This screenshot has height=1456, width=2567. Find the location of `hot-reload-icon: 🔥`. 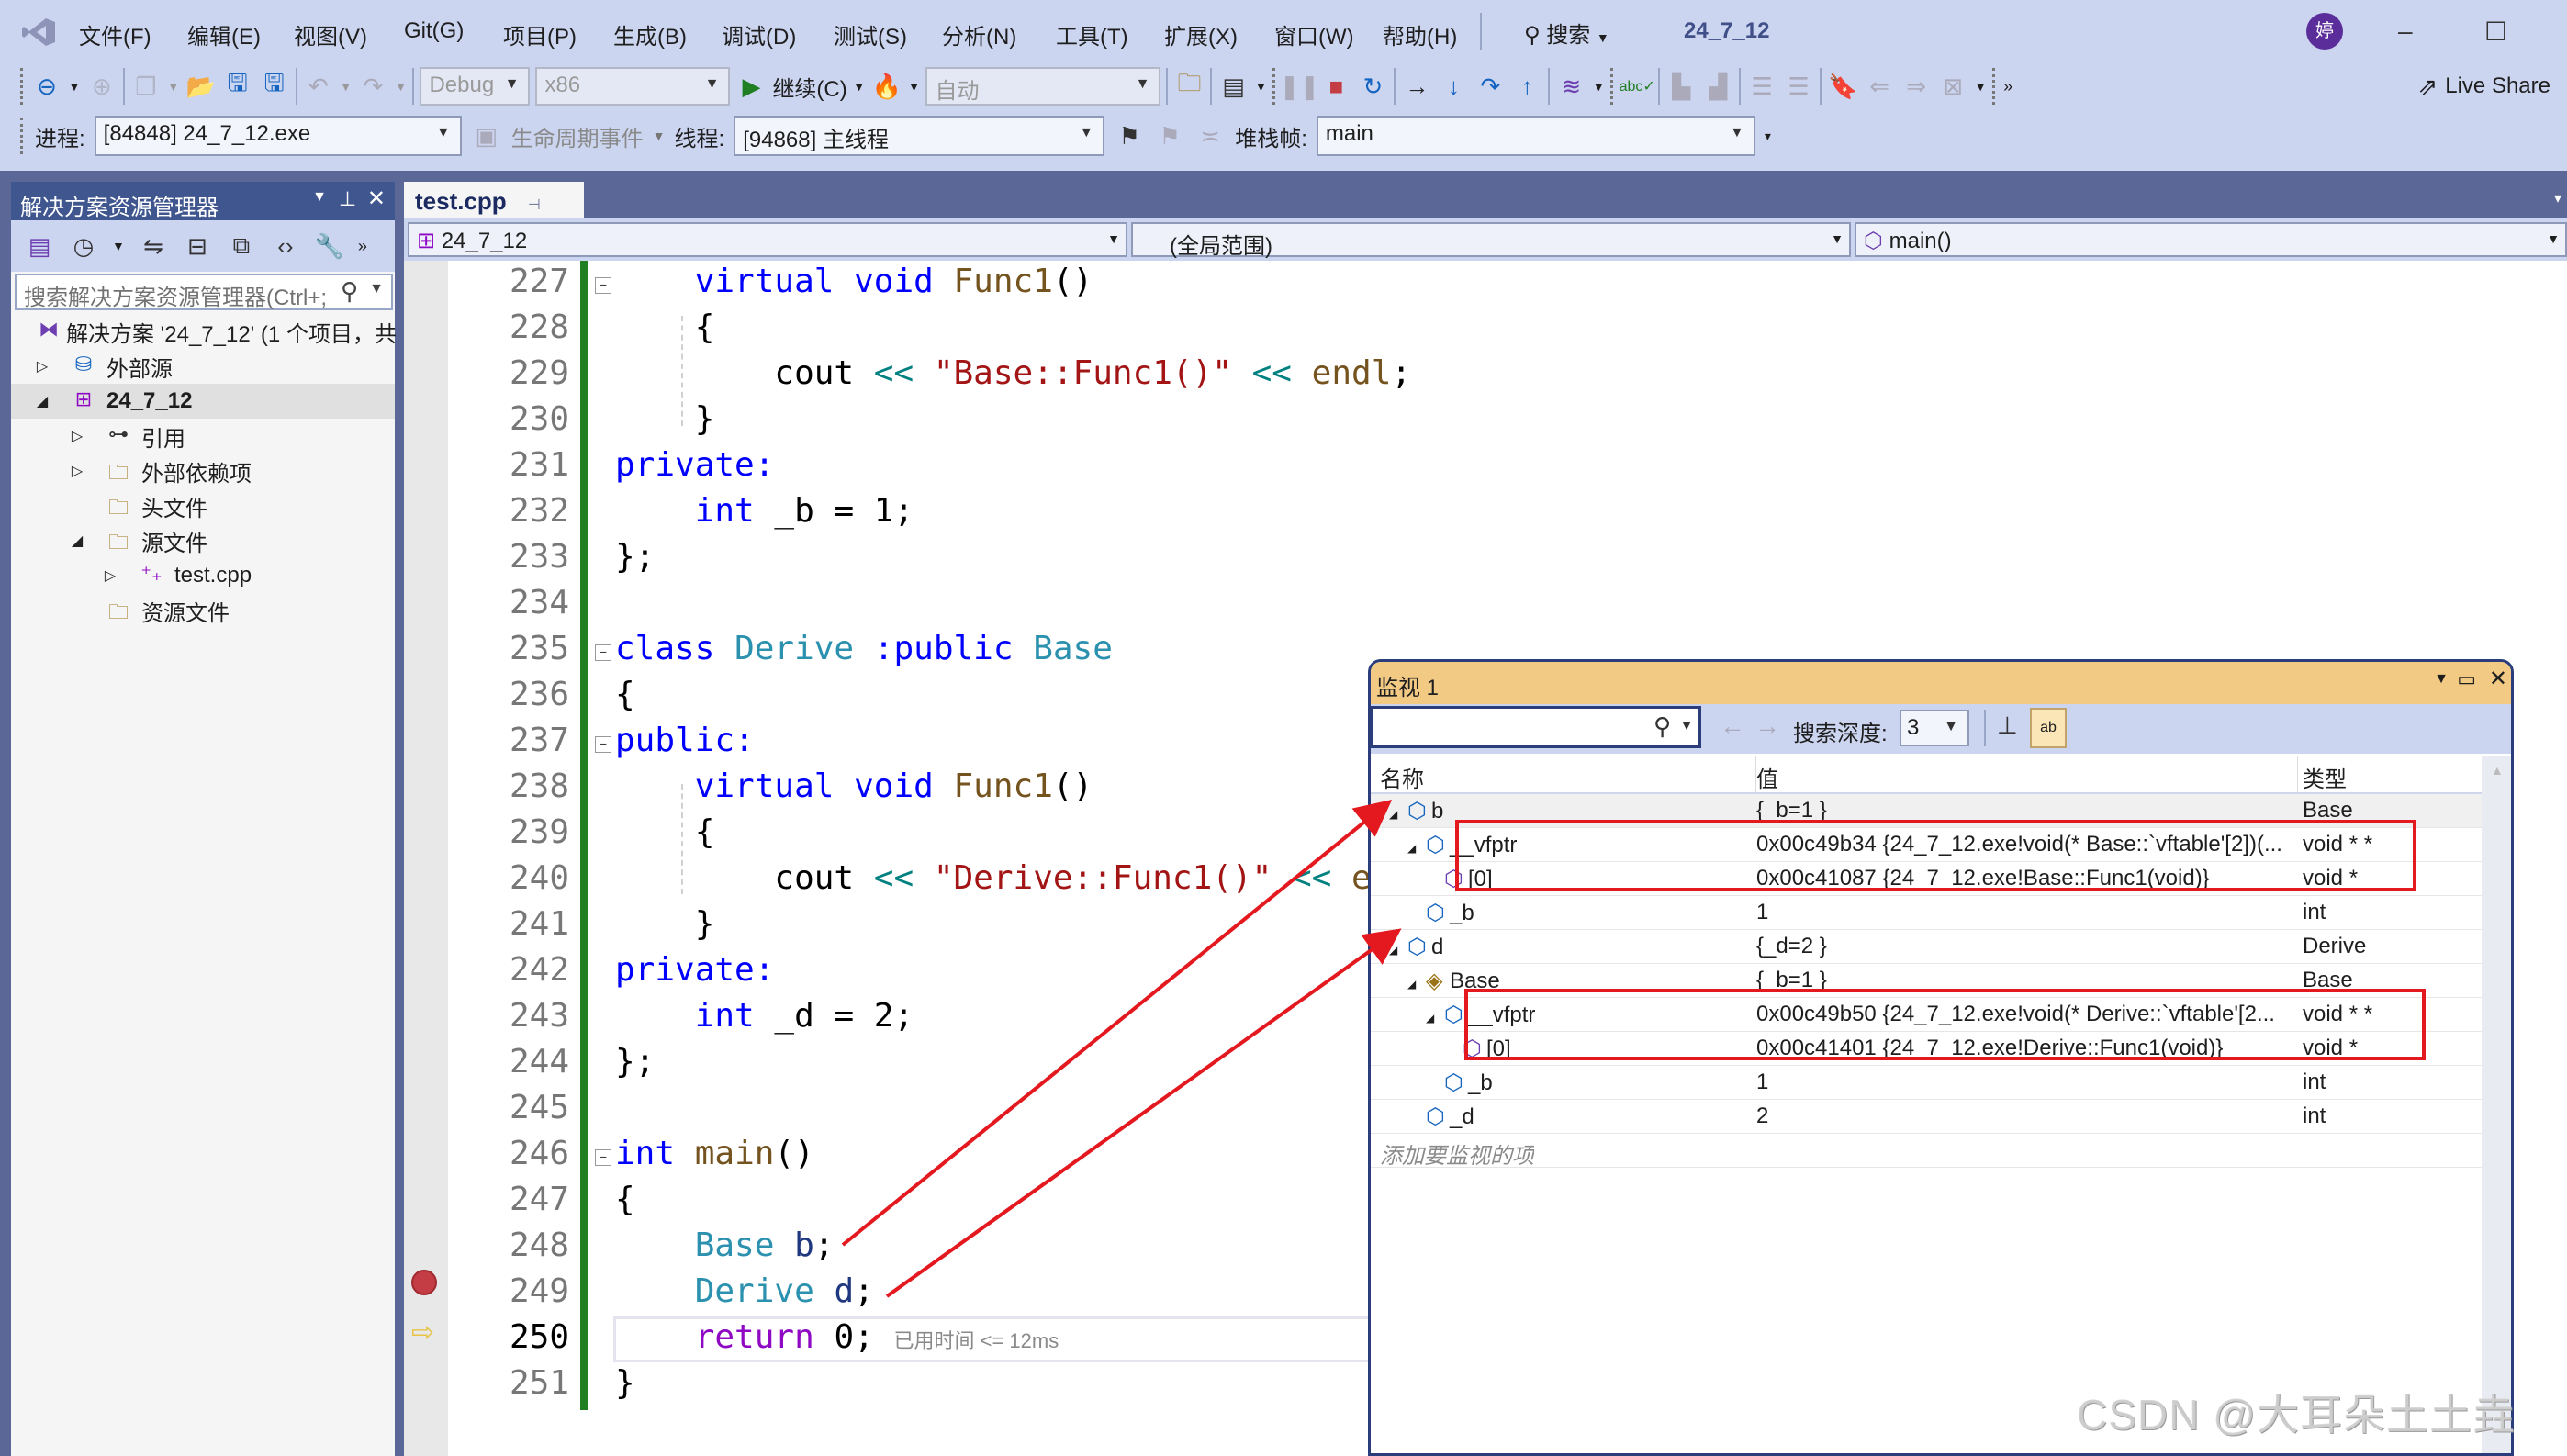

hot-reload-icon: 🔥 is located at coordinates (886, 86).